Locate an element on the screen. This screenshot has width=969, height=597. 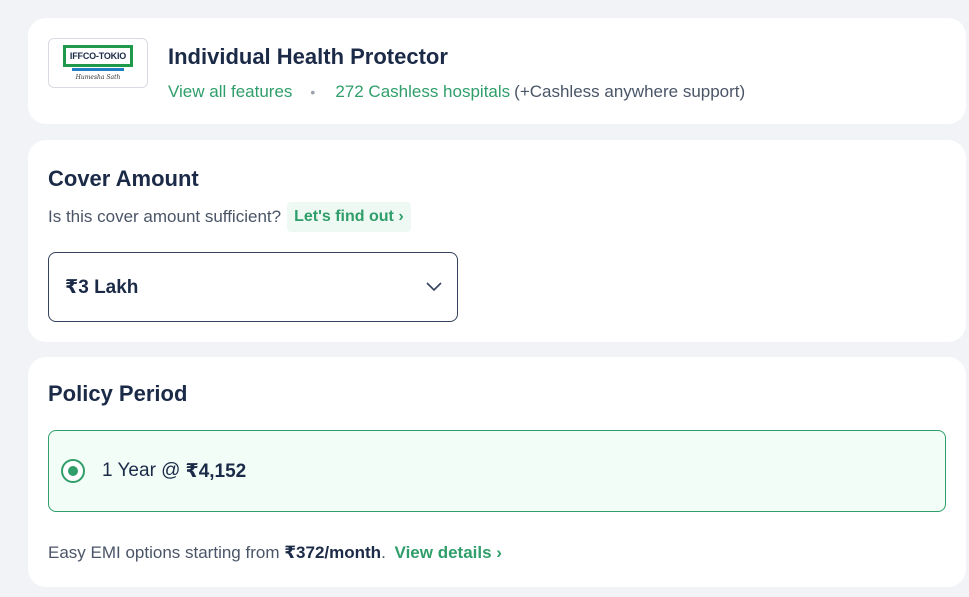
cover-amount-select: ₹3 Lakh is located at coordinates (253, 287).